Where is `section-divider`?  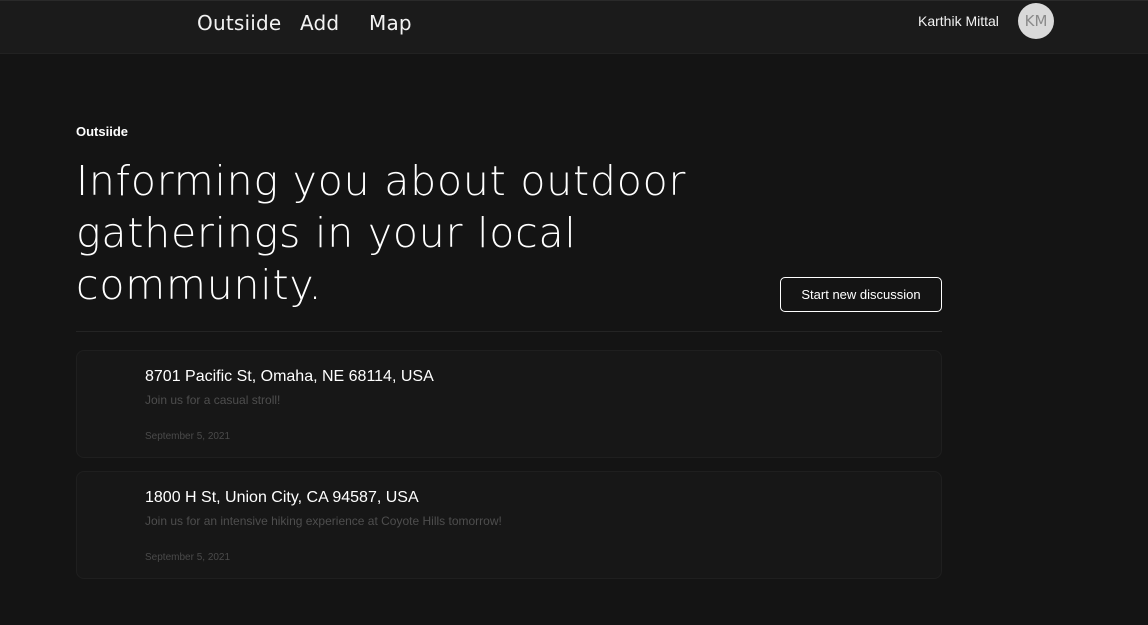 section-divider is located at coordinates (509, 331).